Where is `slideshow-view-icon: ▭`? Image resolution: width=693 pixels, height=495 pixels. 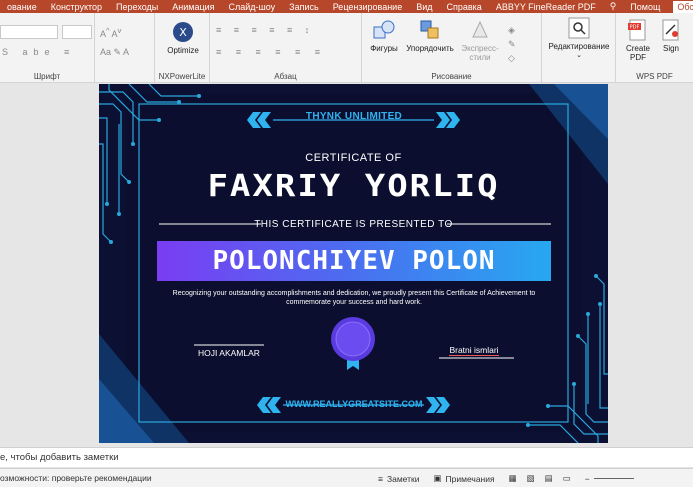
slideshow-view-icon: ▭ is located at coordinates (567, 478).